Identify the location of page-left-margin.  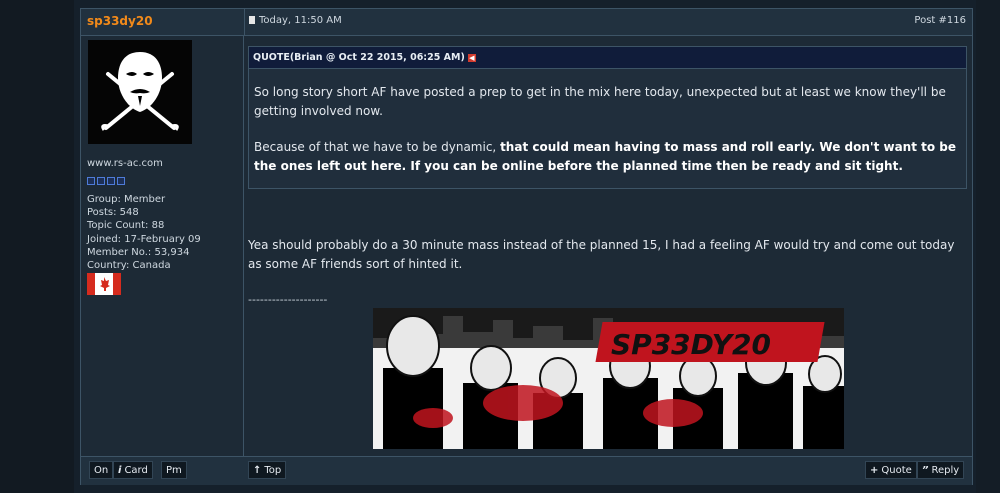
(37, 246).